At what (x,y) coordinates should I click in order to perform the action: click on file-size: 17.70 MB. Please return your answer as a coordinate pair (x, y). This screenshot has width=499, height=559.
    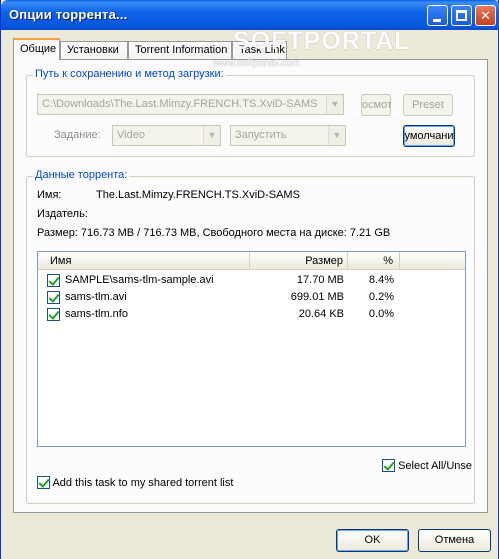
    Looking at the image, I should click on (320, 280).